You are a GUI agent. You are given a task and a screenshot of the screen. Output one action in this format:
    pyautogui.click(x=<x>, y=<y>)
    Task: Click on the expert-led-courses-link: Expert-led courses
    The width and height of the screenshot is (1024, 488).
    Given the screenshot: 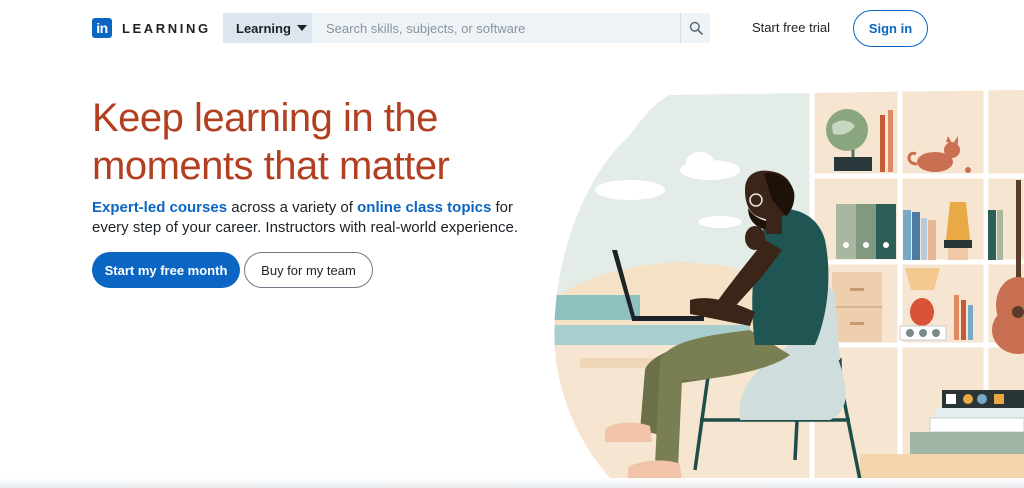 What is the action you would take?
    pyautogui.click(x=159, y=207)
    